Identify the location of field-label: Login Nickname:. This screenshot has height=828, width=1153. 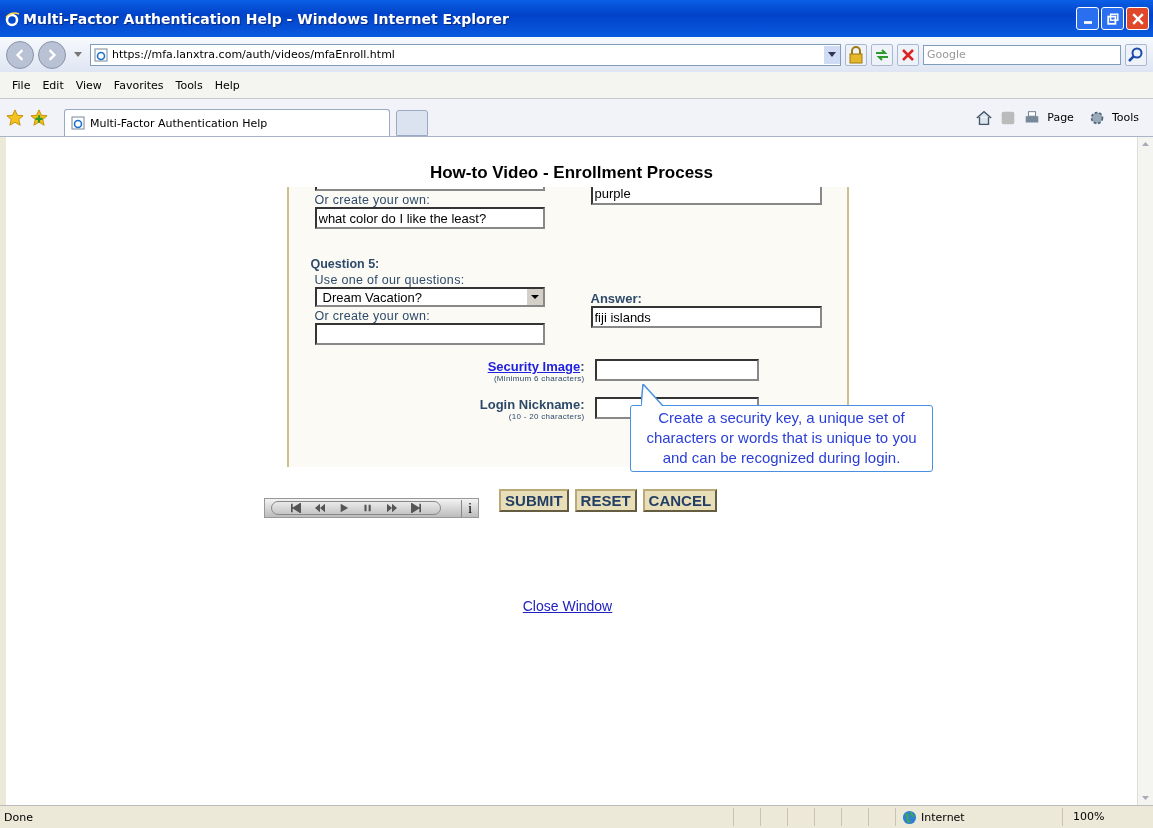
(532, 404).